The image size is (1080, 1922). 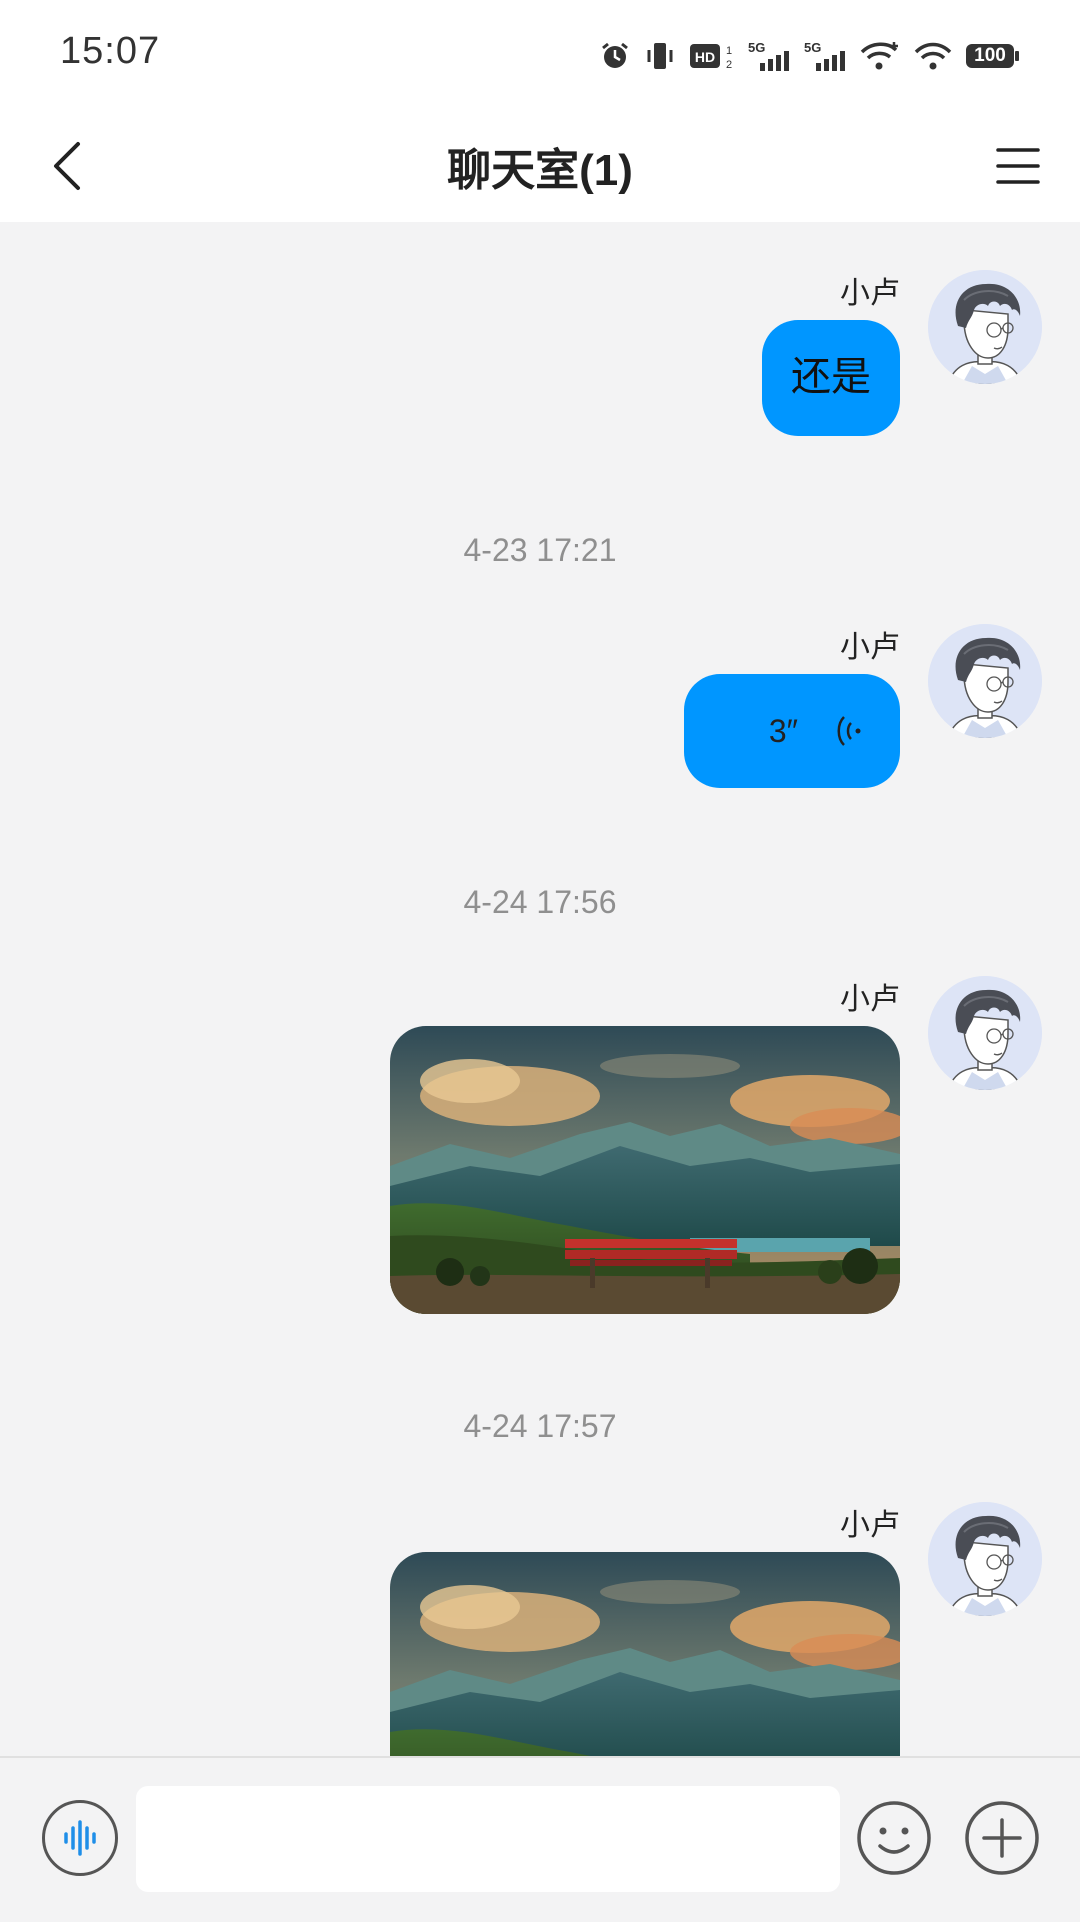 I want to click on text-message-bubble: 还是, so click(x=831, y=378).